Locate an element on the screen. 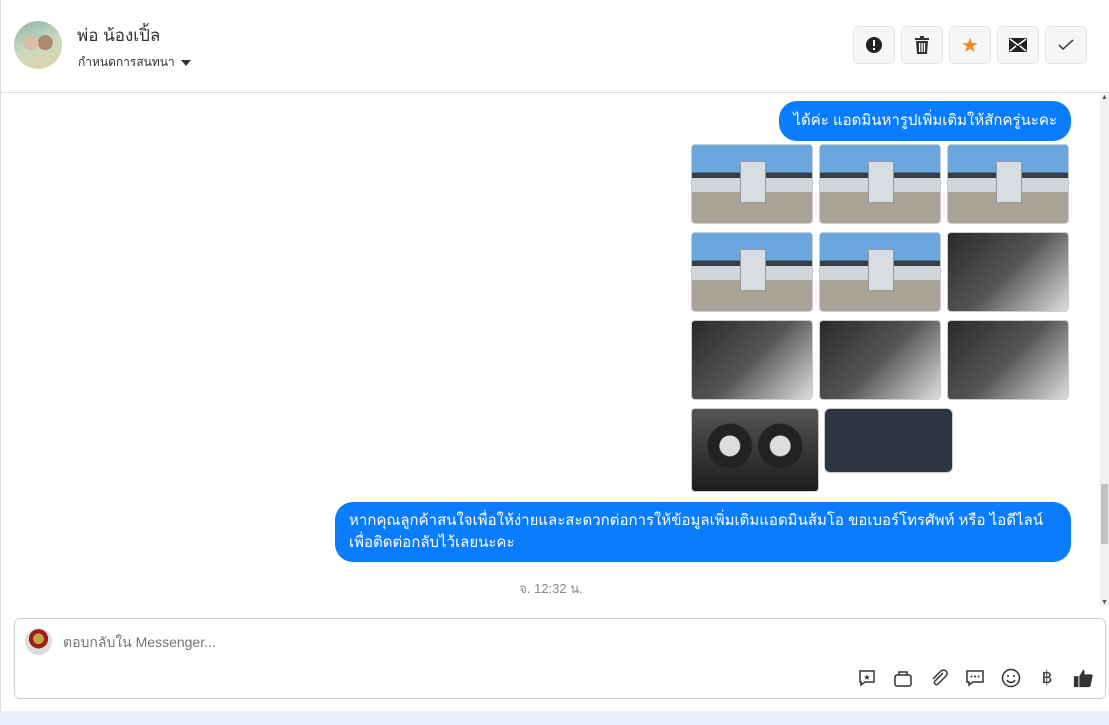 The image size is (1109, 725). baht-icon: ฿ is located at coordinates (1047, 677).